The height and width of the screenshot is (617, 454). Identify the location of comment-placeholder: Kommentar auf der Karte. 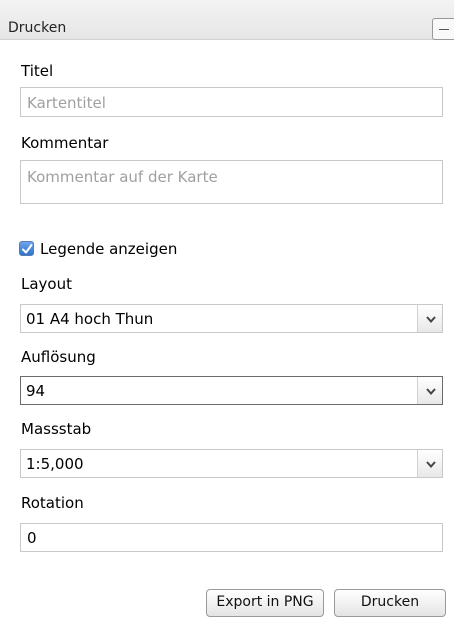
(122, 177).